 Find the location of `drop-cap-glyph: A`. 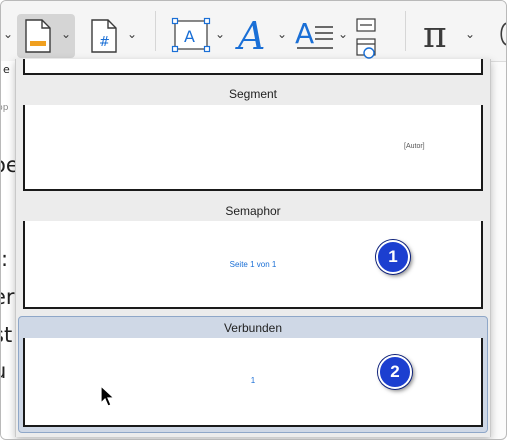

drop-cap-glyph: A is located at coordinates (304, 33).